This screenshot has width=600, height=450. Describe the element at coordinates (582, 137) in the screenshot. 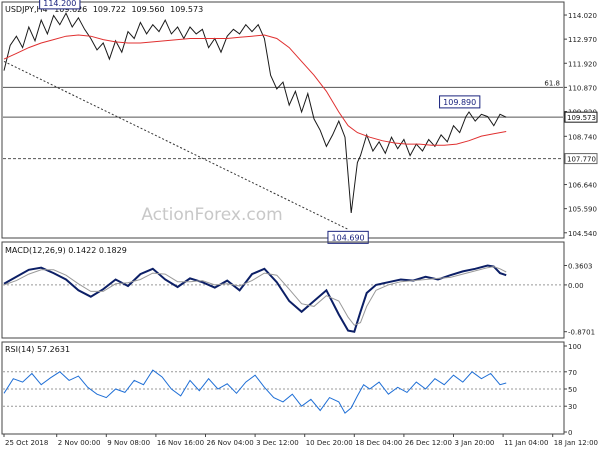

I see `price-tick-label-5: 108.740` at that location.